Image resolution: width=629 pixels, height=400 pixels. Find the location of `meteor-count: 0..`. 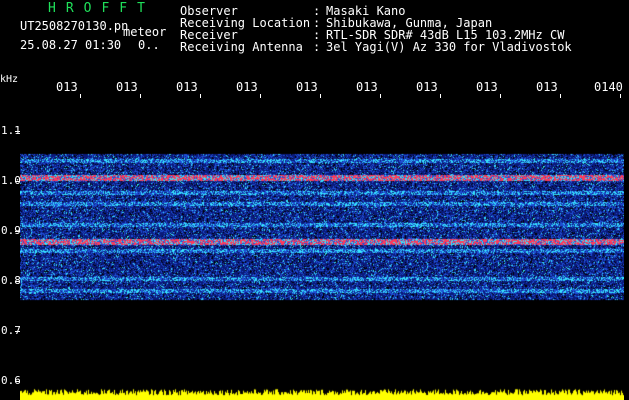

meteor-count: 0.. is located at coordinates (149, 45).